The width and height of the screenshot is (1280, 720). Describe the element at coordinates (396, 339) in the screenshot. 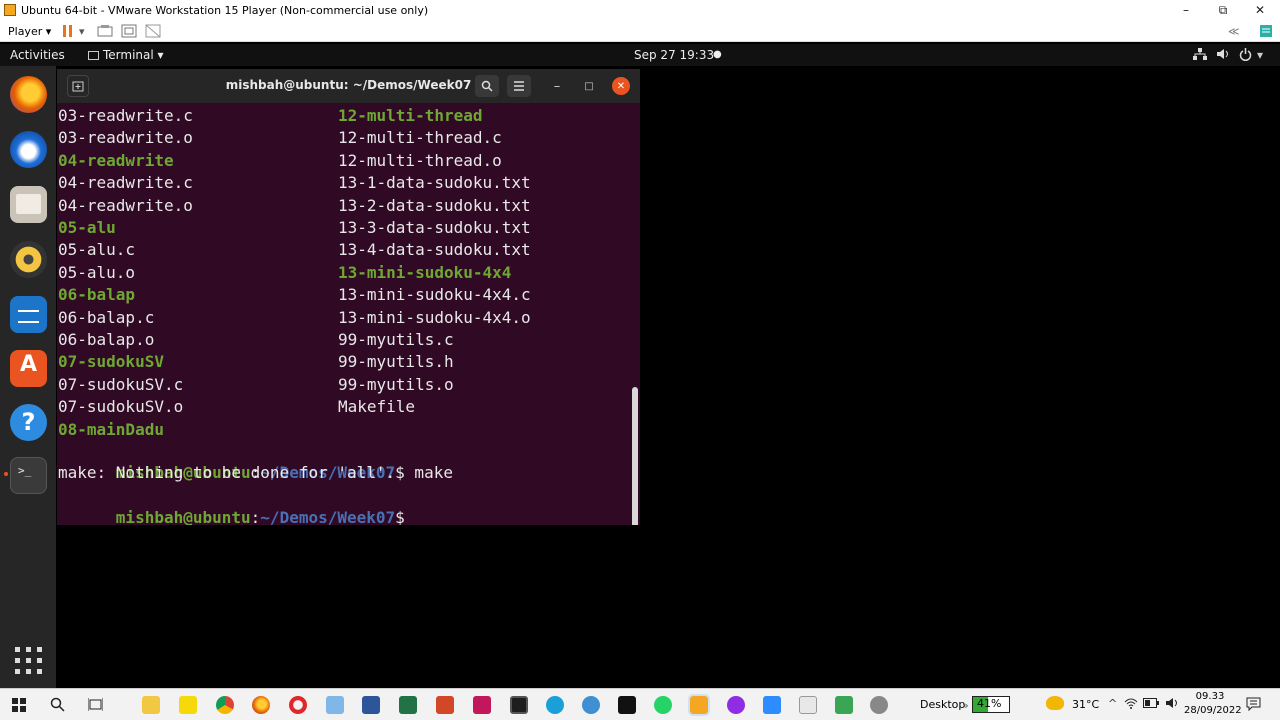

I see `ls-entry: 99-myutils.c` at that location.